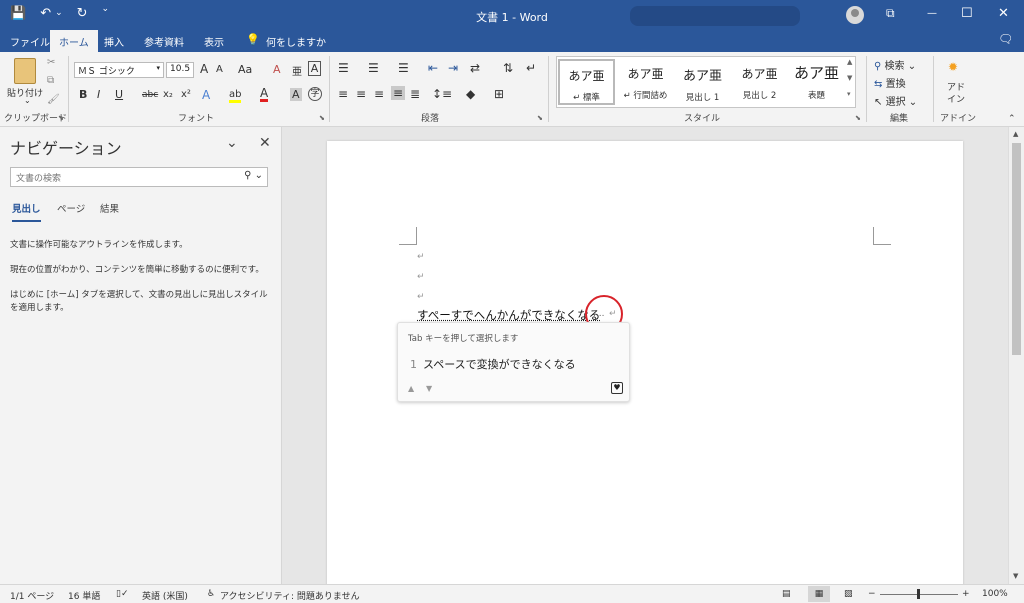 Image resolution: width=1024 pixels, height=603 pixels. What do you see at coordinates (702, 82) in the screenshot?
I see `style-heading-1: あア亜 見出し 1` at bounding box center [702, 82].